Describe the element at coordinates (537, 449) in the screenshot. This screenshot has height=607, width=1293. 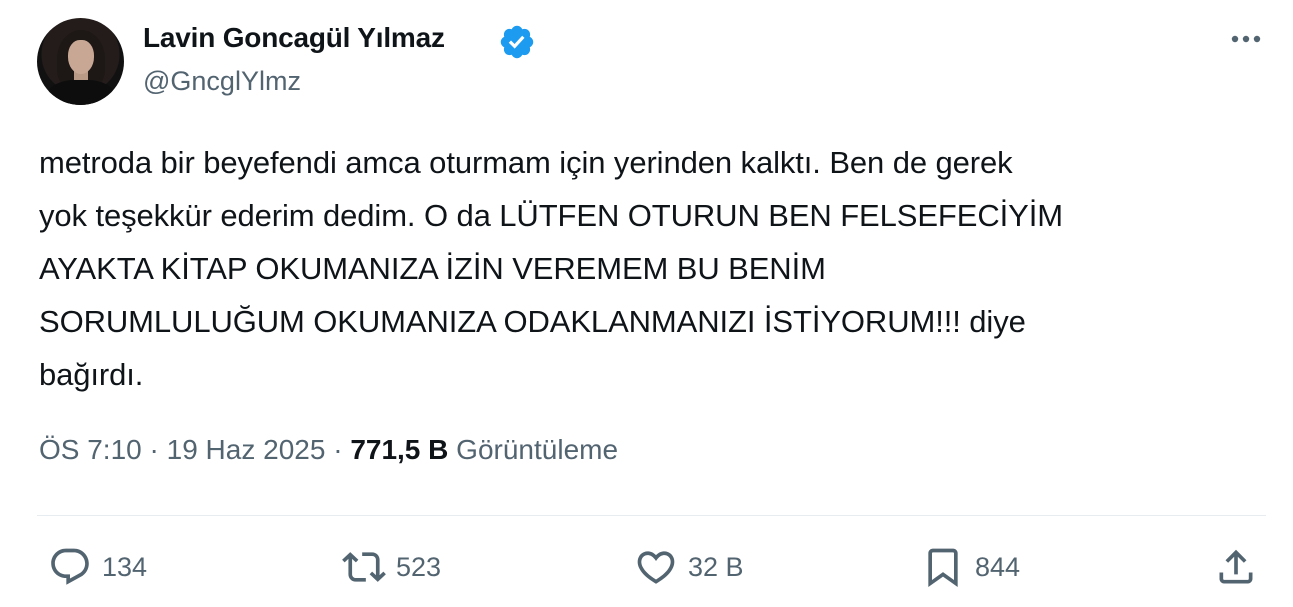
I see `views-label: Görüntüleme` at that location.